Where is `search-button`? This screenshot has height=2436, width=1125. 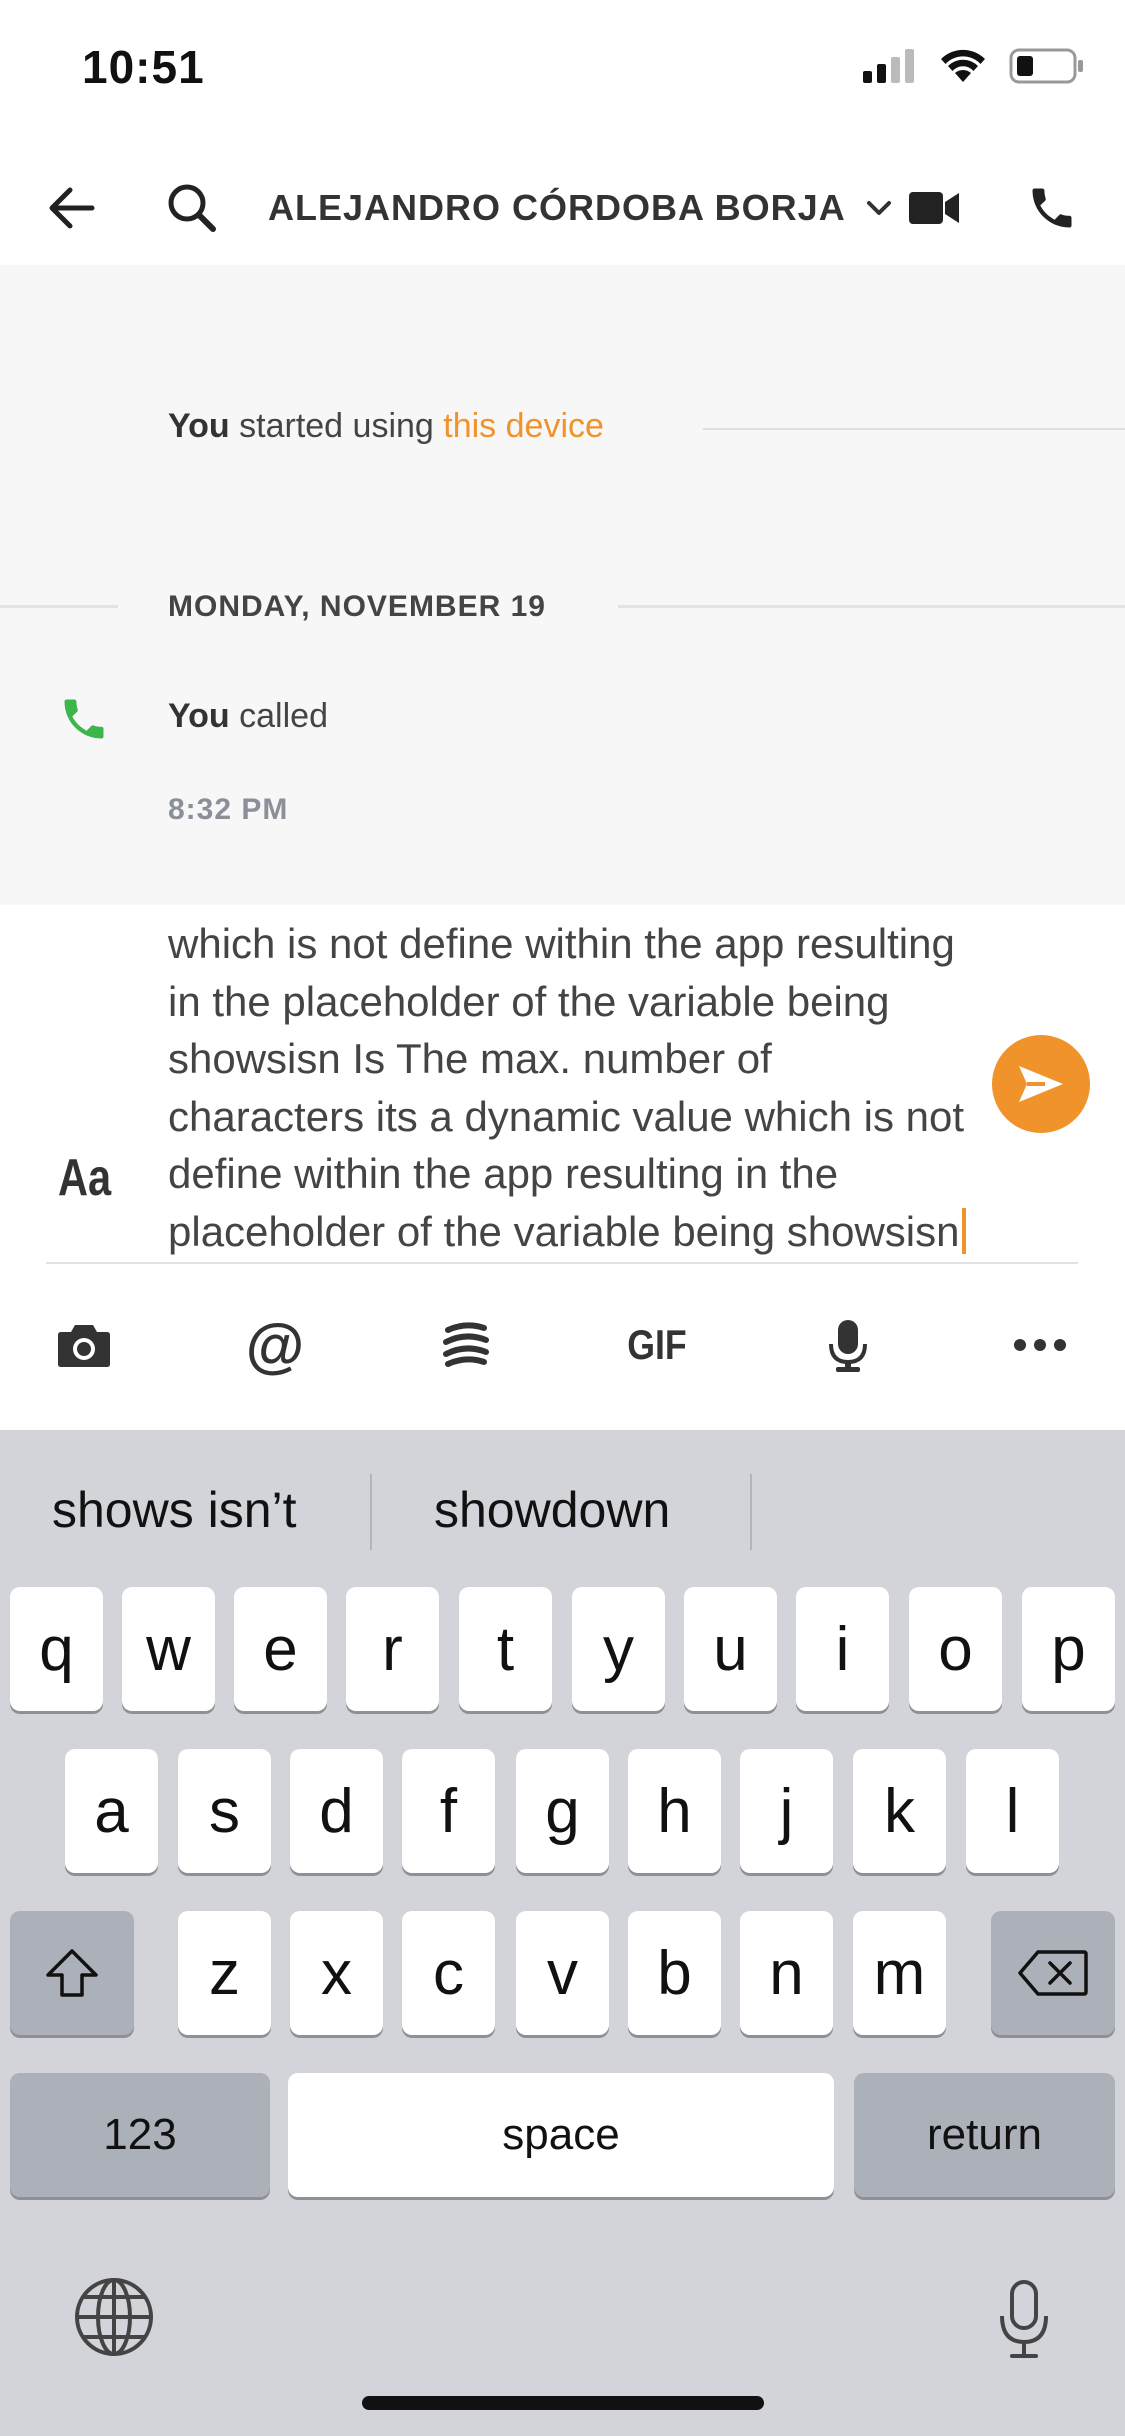 search-button is located at coordinates (192, 207).